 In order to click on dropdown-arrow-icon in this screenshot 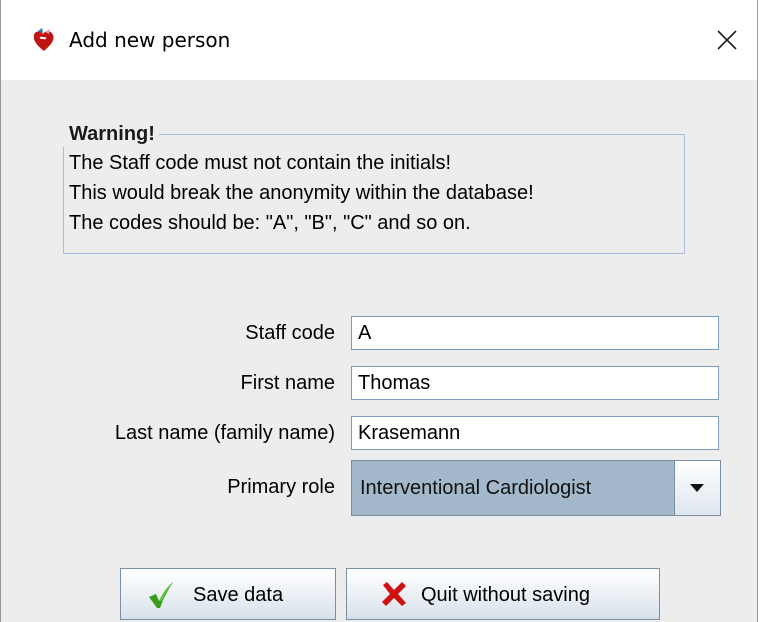, I will do `click(697, 488)`.